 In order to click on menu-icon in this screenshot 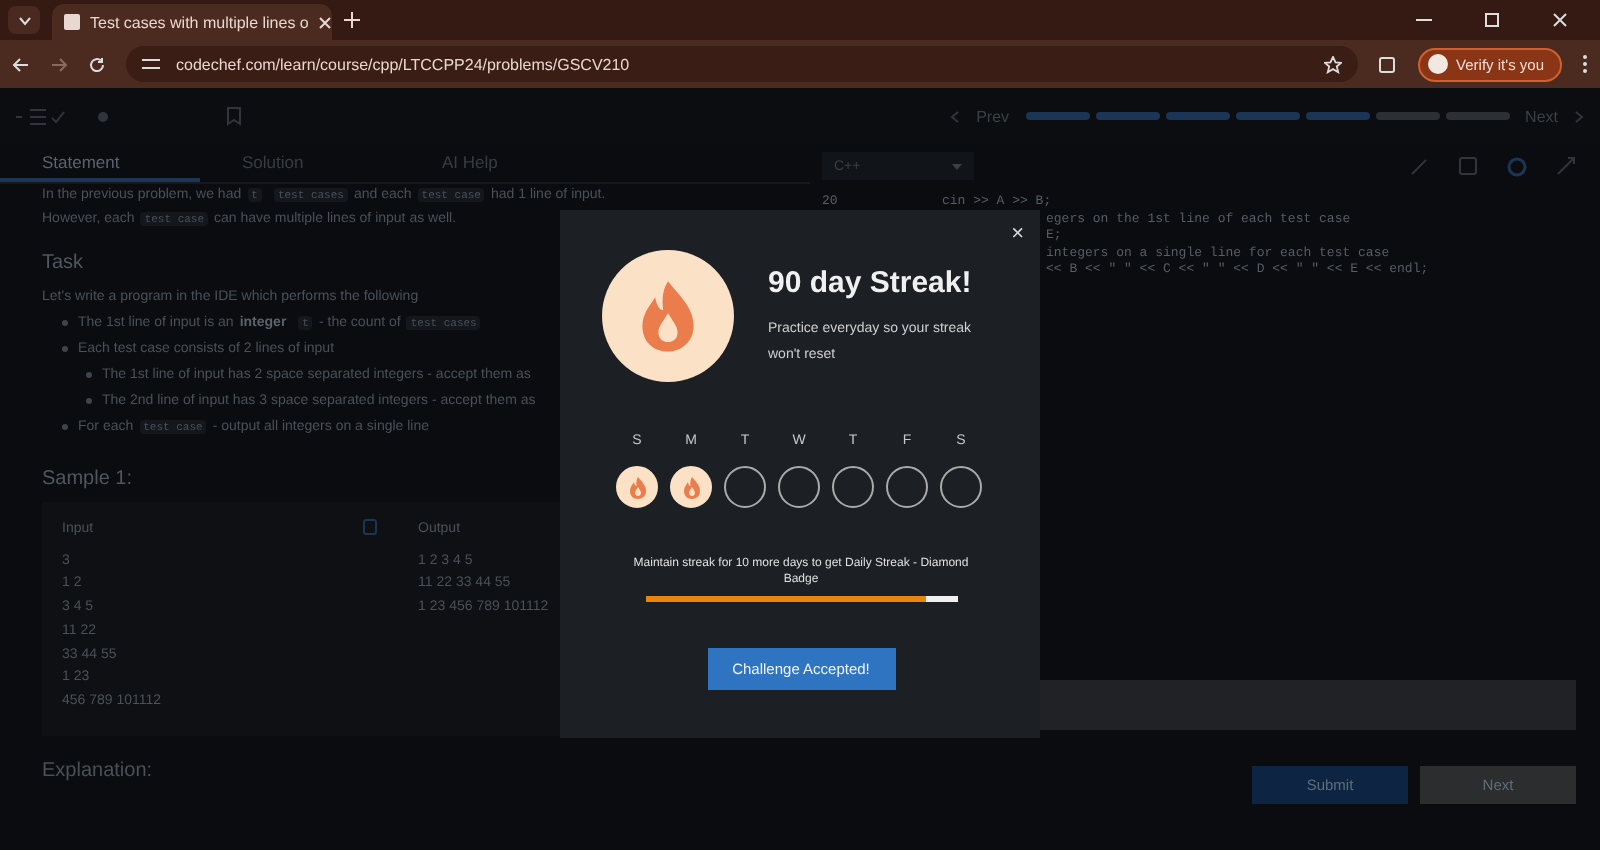, I will do `click(1585, 64)`.